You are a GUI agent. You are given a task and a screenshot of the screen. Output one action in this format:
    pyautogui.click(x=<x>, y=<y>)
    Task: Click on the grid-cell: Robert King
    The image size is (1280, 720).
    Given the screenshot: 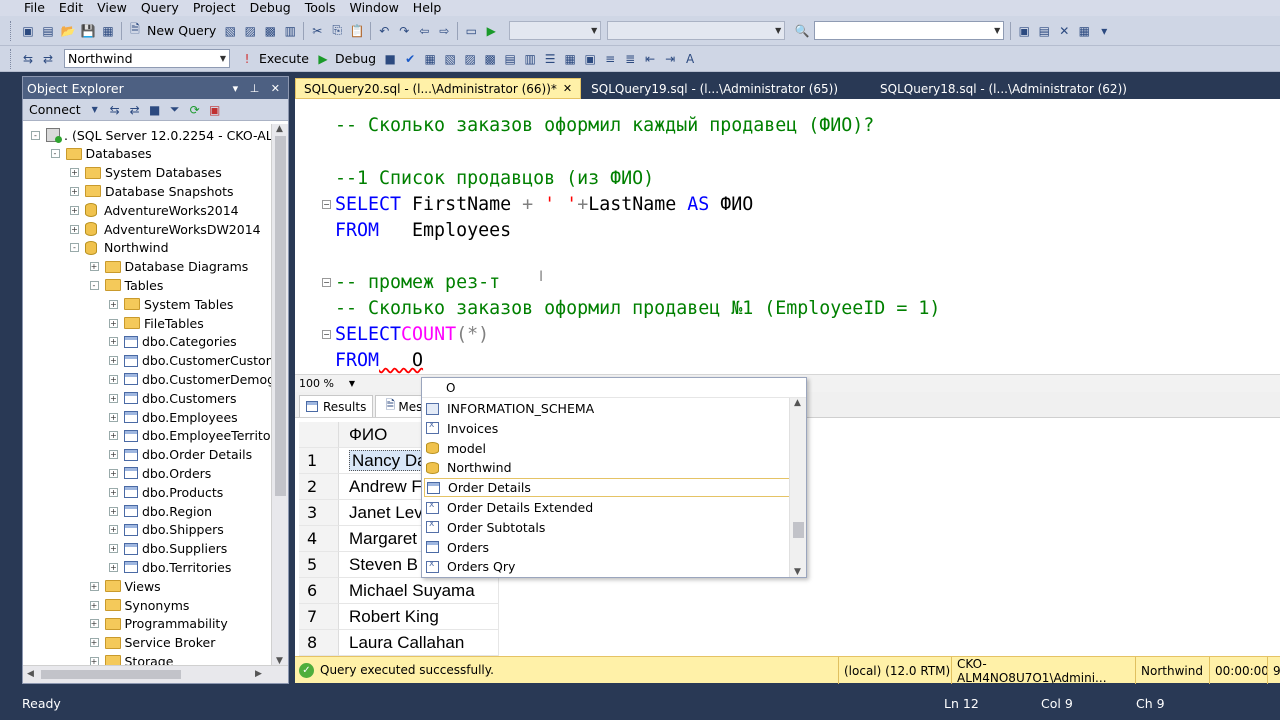 What is the action you would take?
    pyautogui.click(x=419, y=617)
    